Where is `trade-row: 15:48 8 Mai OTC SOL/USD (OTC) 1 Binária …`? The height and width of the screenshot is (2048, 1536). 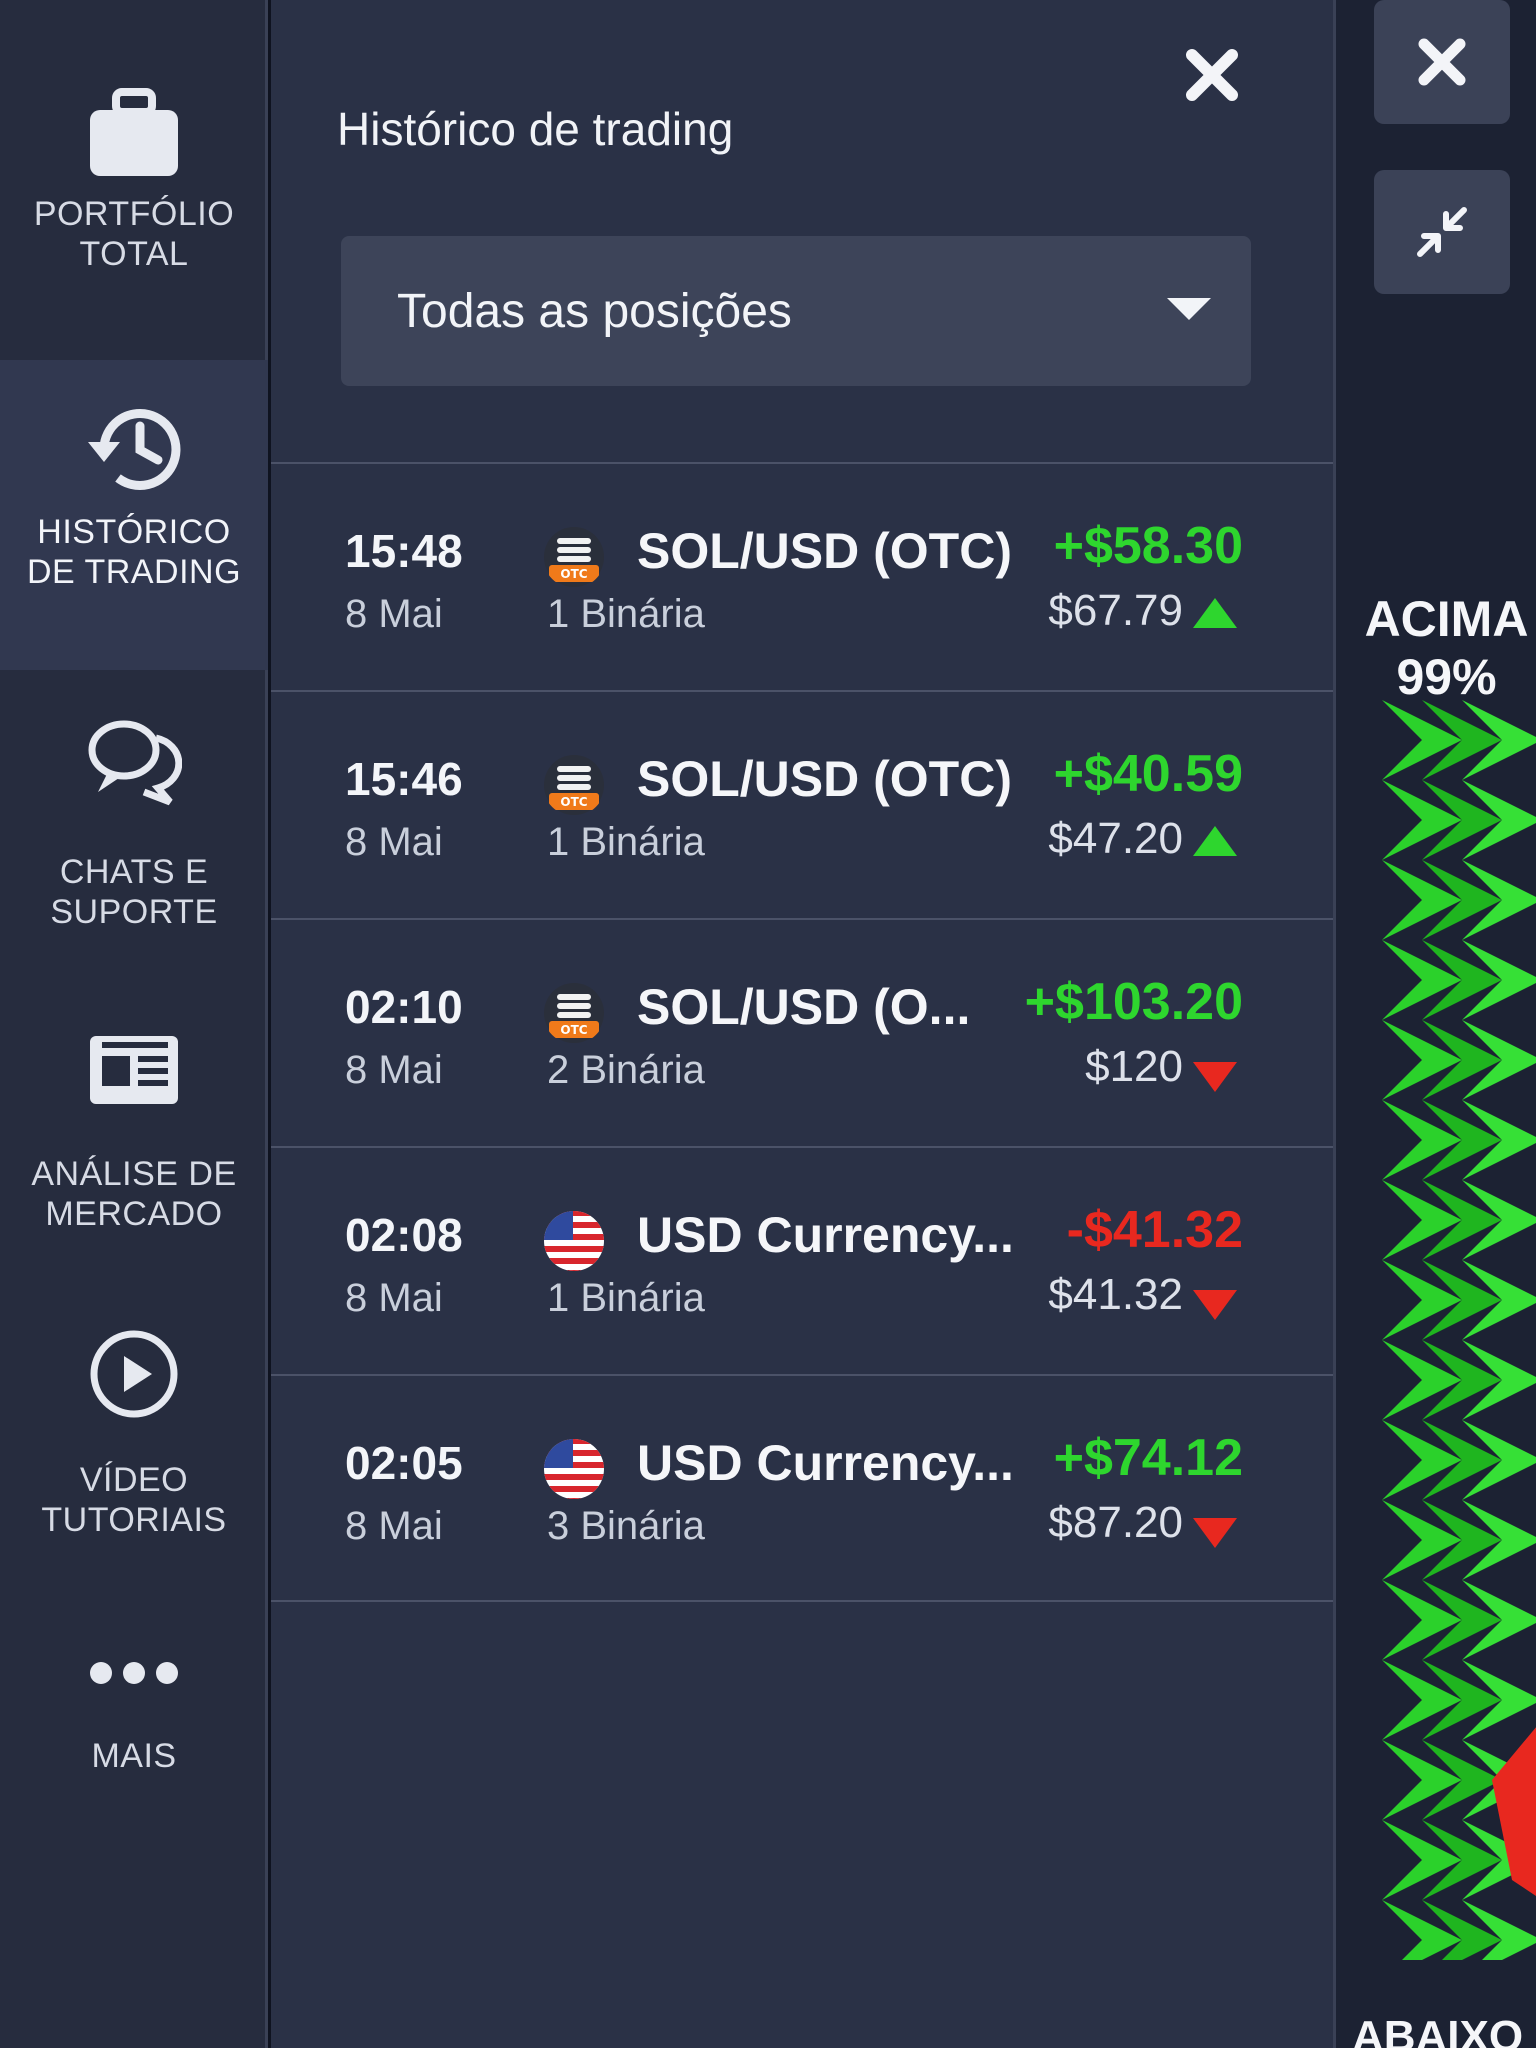 trade-row: 15:48 8 Mai OTC SOL/USD (OTC) 1 Binária … is located at coordinates (802, 576).